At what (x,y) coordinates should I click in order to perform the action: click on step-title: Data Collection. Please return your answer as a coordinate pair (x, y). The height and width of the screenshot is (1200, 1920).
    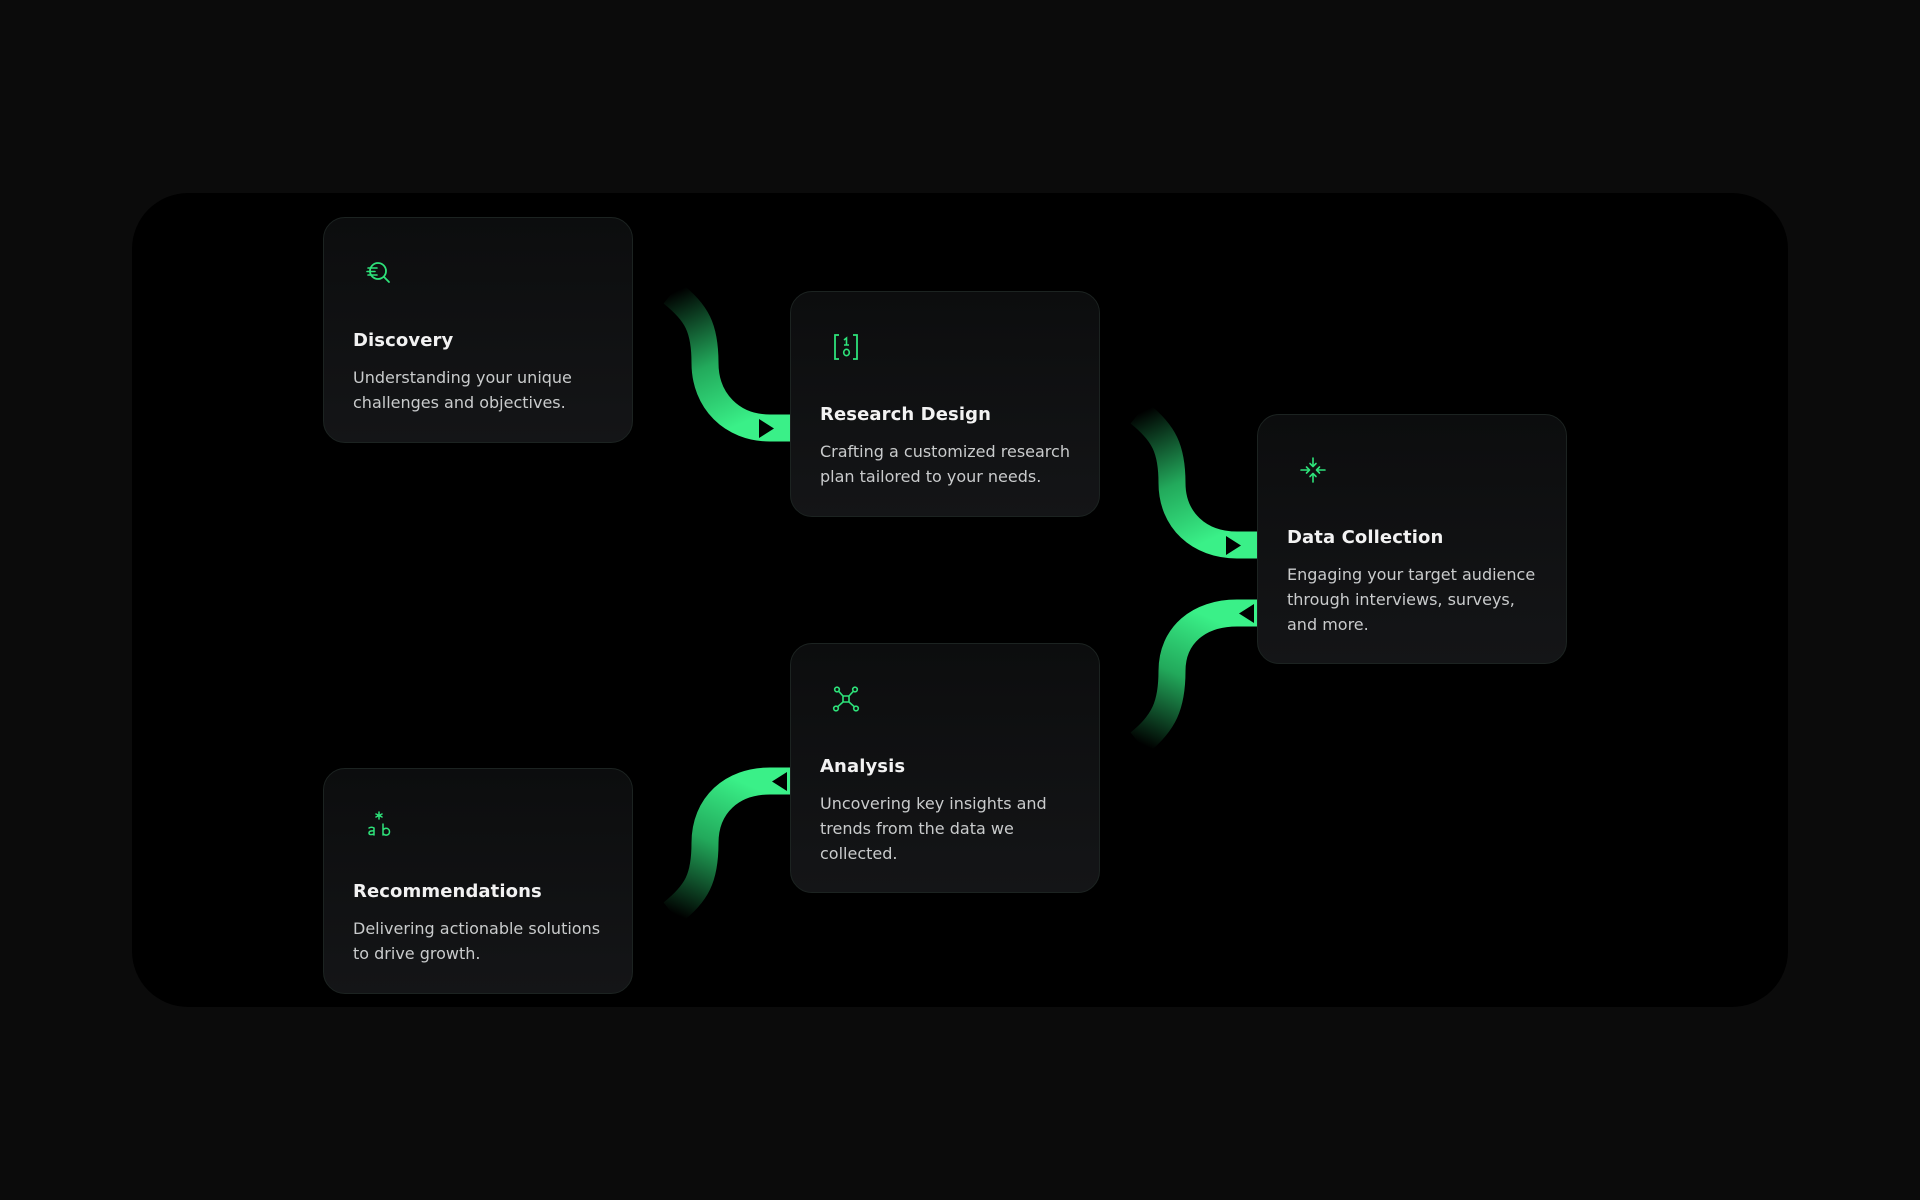
    Looking at the image, I should click on (1365, 537).